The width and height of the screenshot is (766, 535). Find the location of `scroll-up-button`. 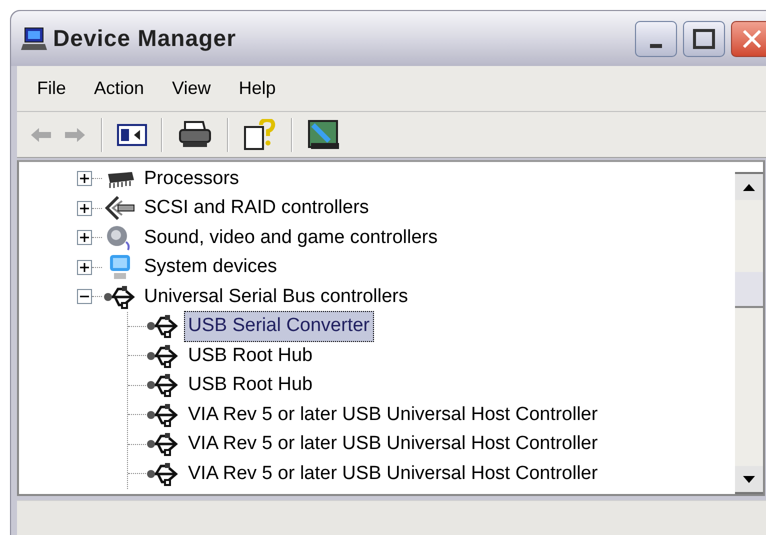

scroll-up-button is located at coordinates (749, 186).